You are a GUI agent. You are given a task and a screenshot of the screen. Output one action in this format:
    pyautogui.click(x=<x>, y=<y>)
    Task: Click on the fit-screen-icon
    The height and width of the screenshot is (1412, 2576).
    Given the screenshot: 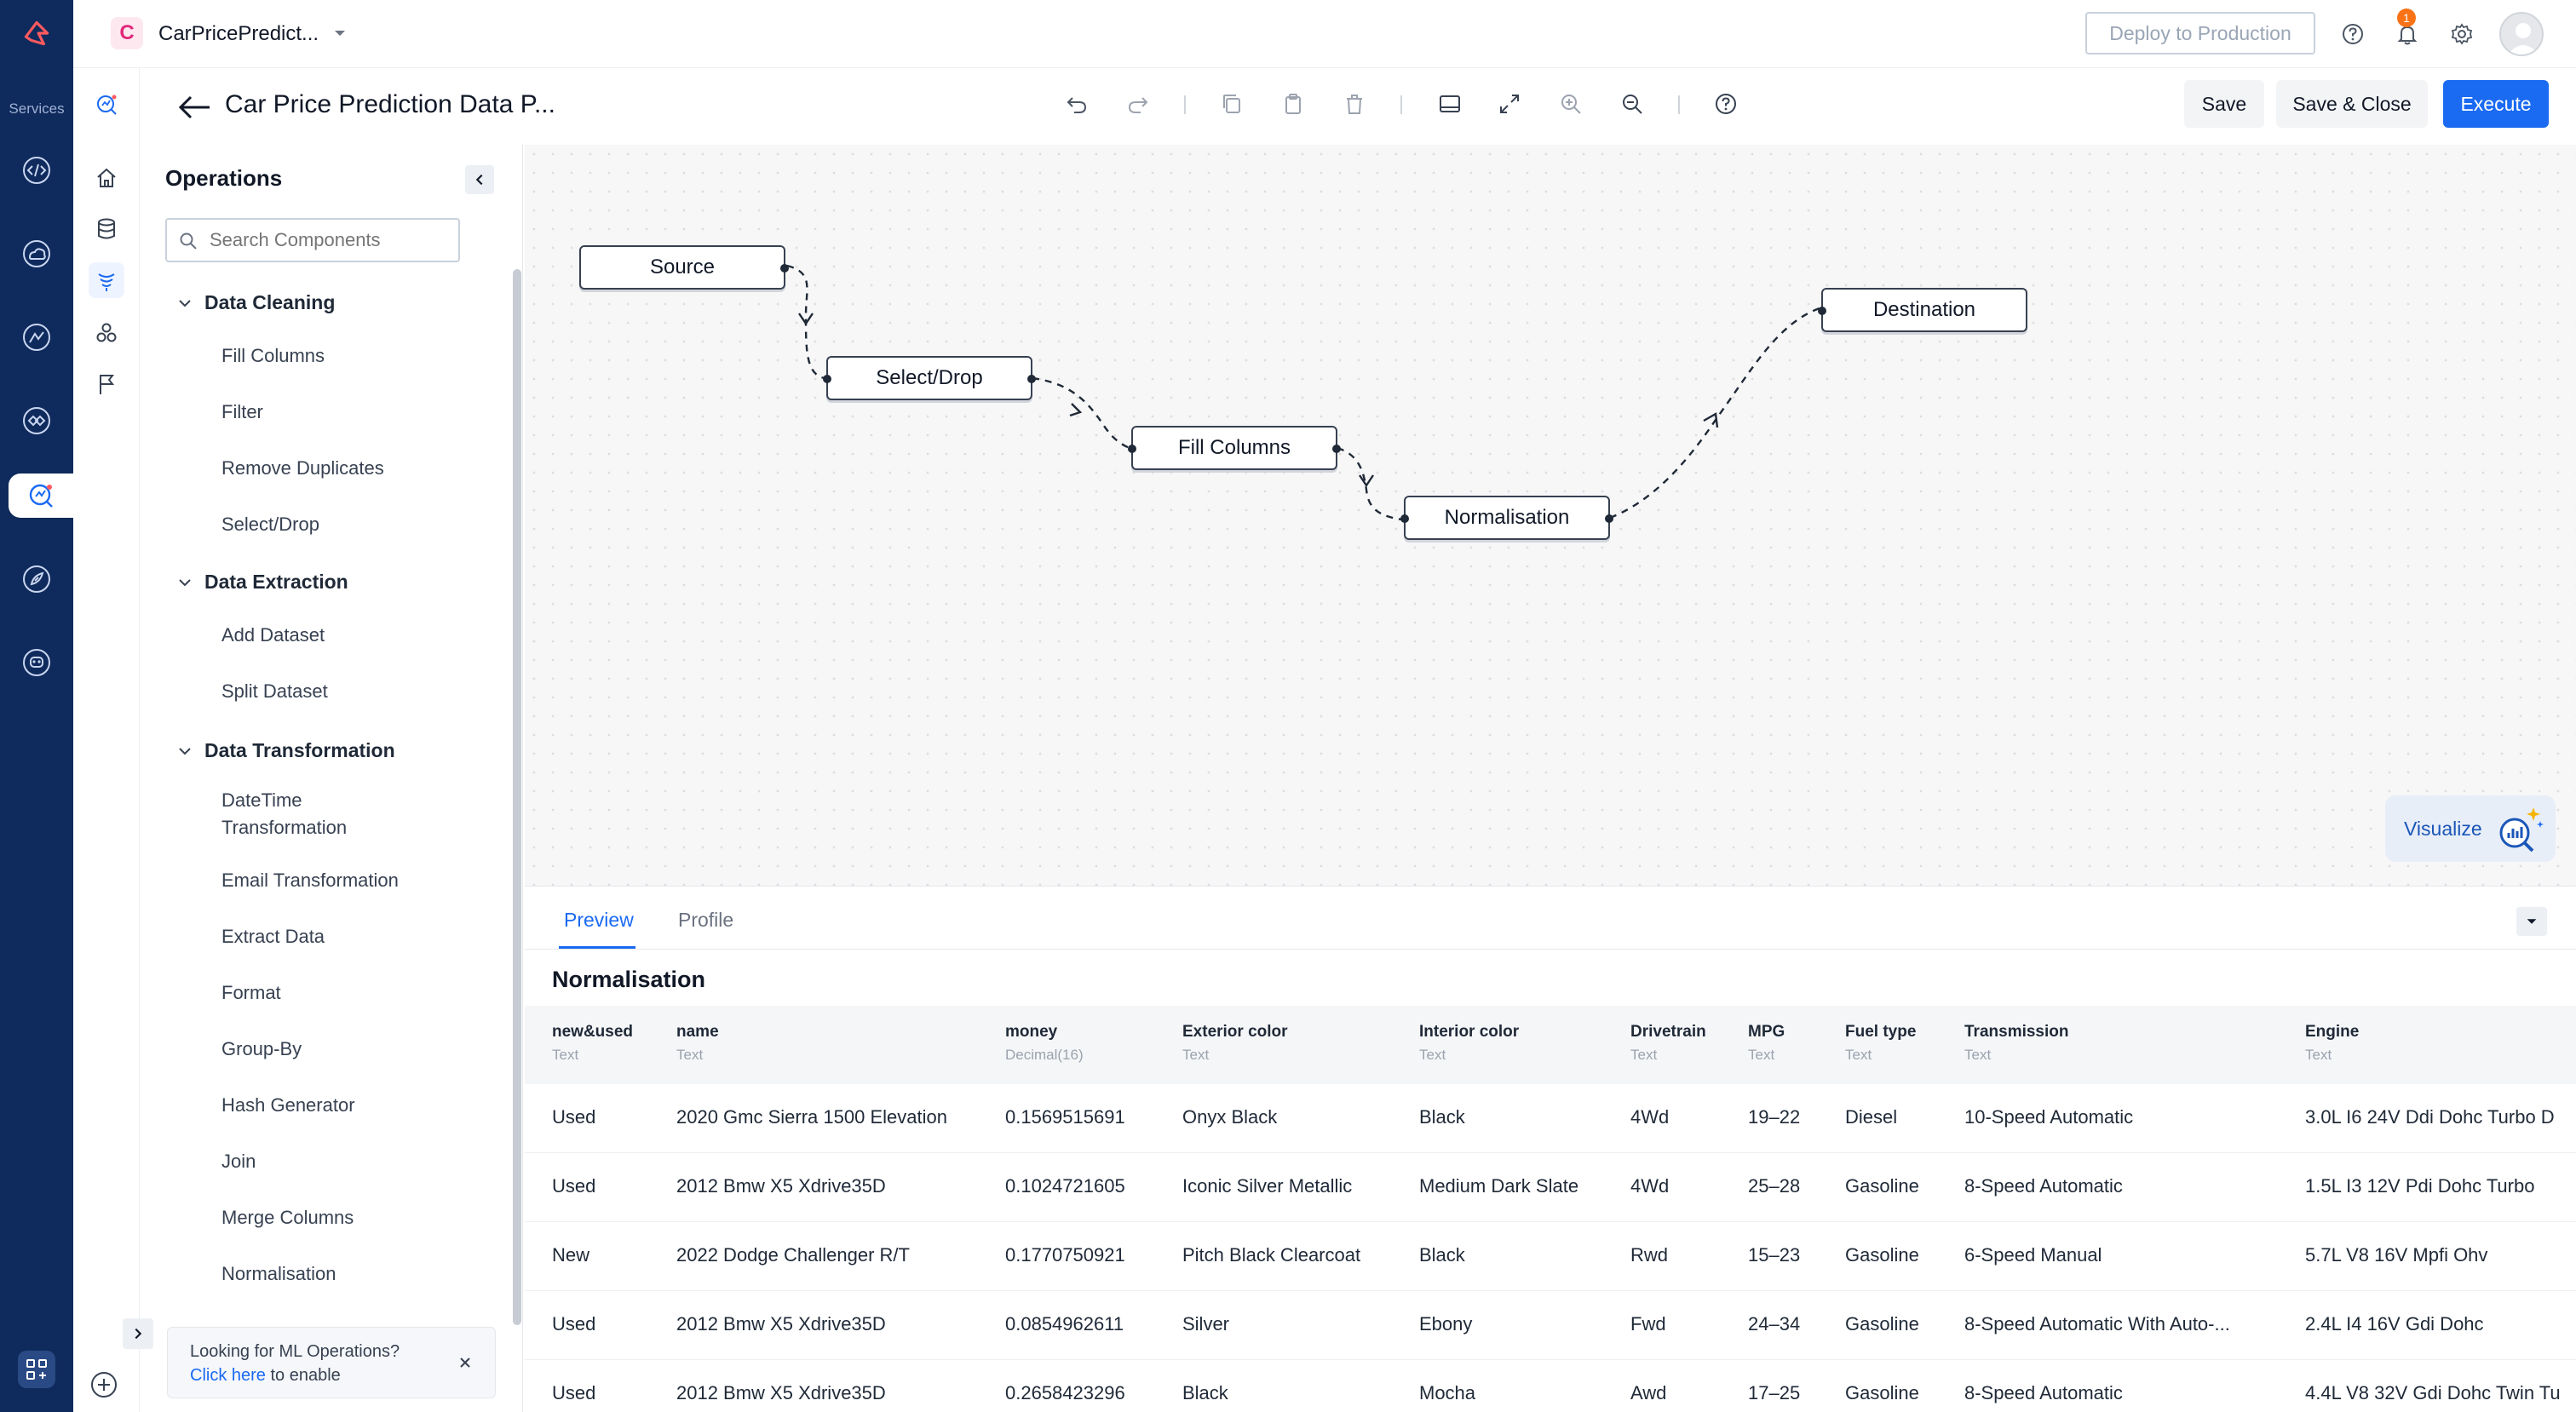 What is the action you would take?
    pyautogui.click(x=1510, y=104)
    